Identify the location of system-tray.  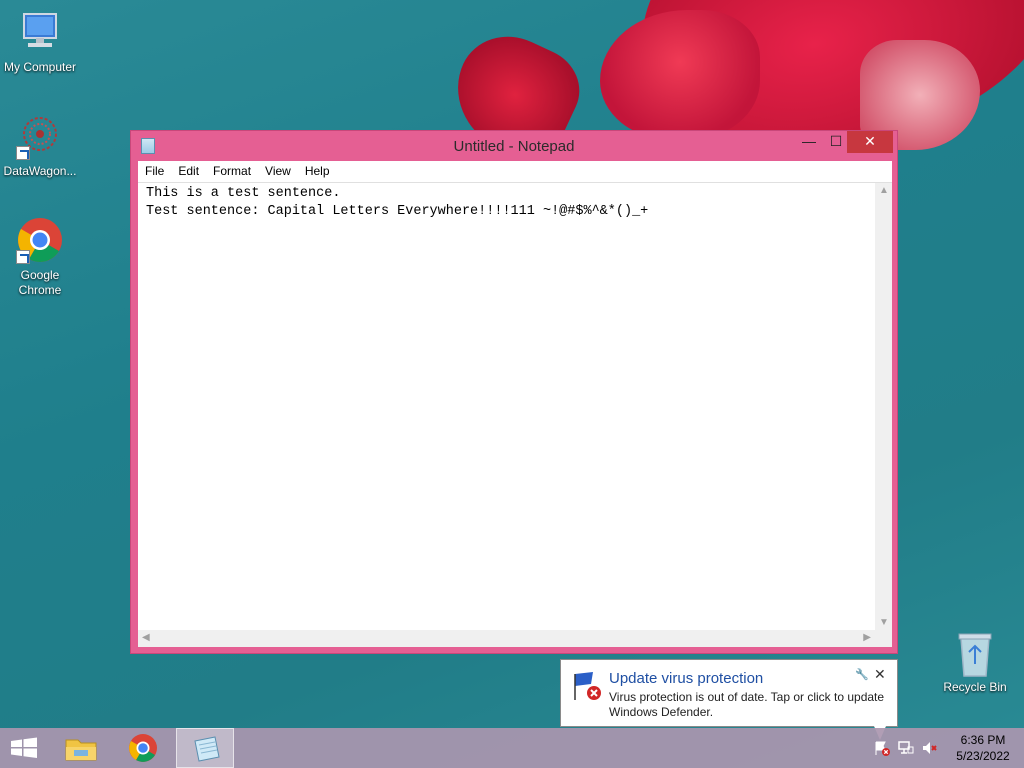
(905, 748).